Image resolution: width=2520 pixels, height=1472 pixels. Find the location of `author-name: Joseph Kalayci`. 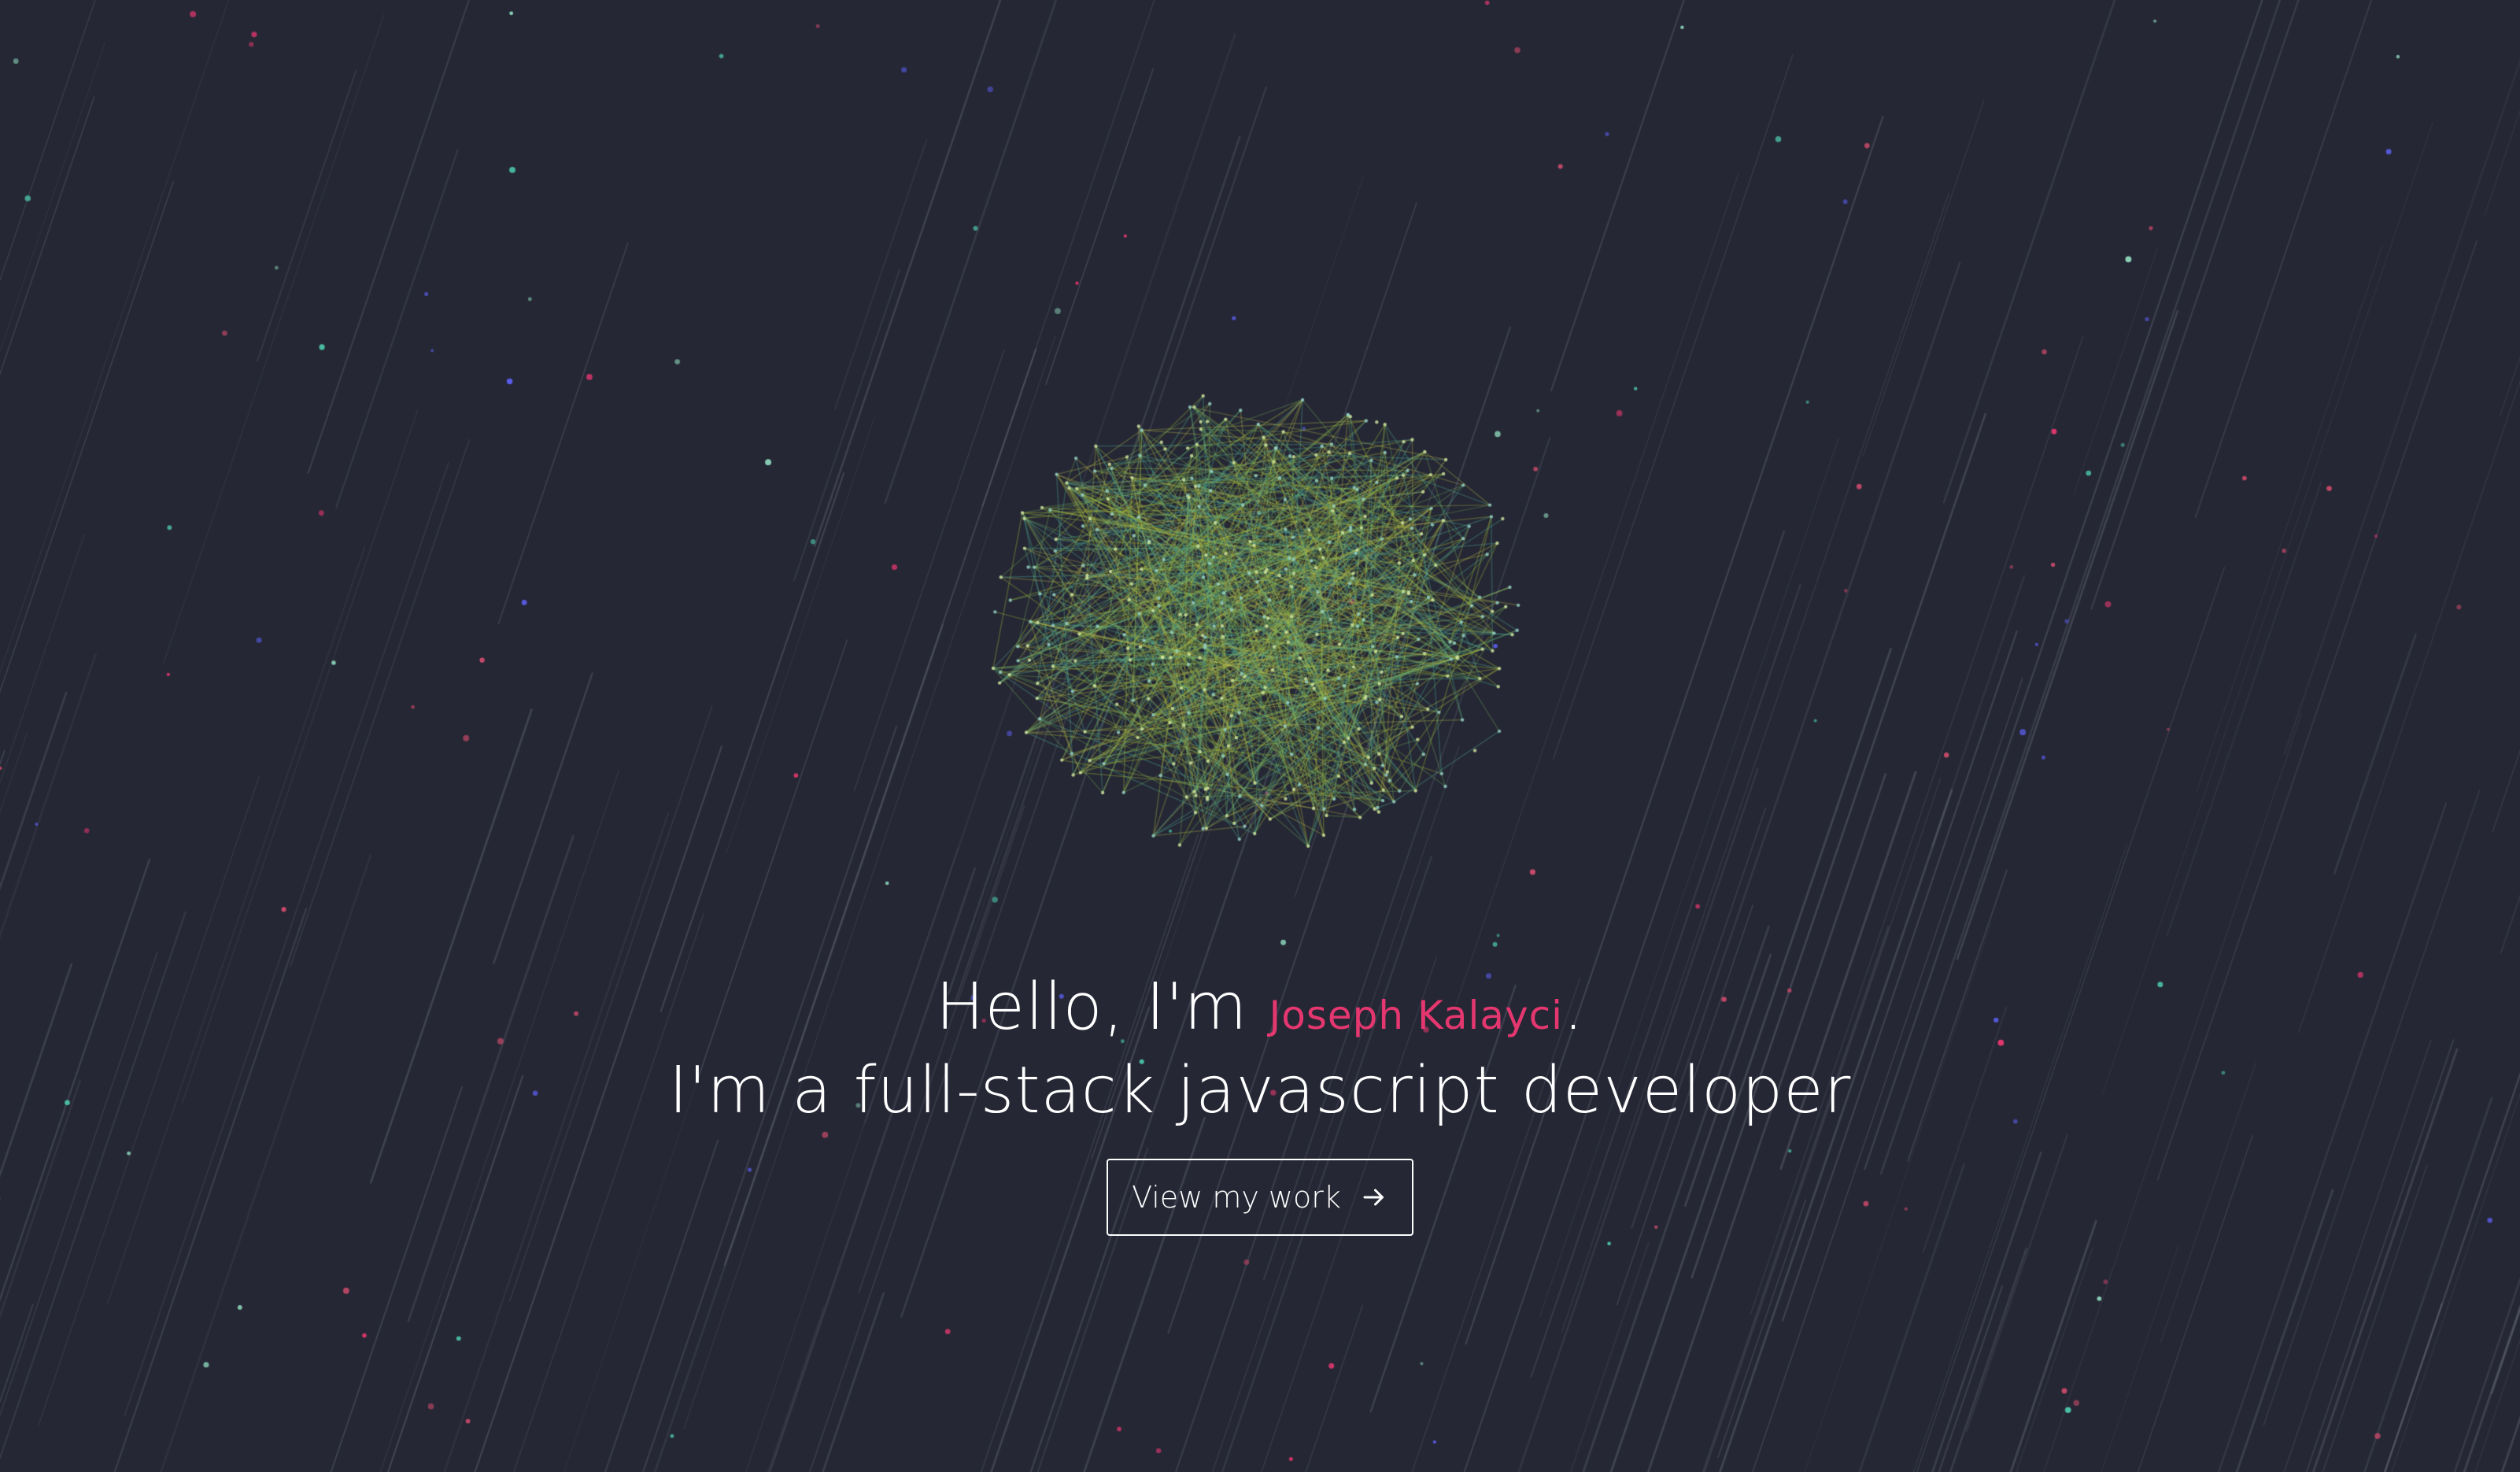

author-name: Joseph Kalayci is located at coordinates (1416, 1015).